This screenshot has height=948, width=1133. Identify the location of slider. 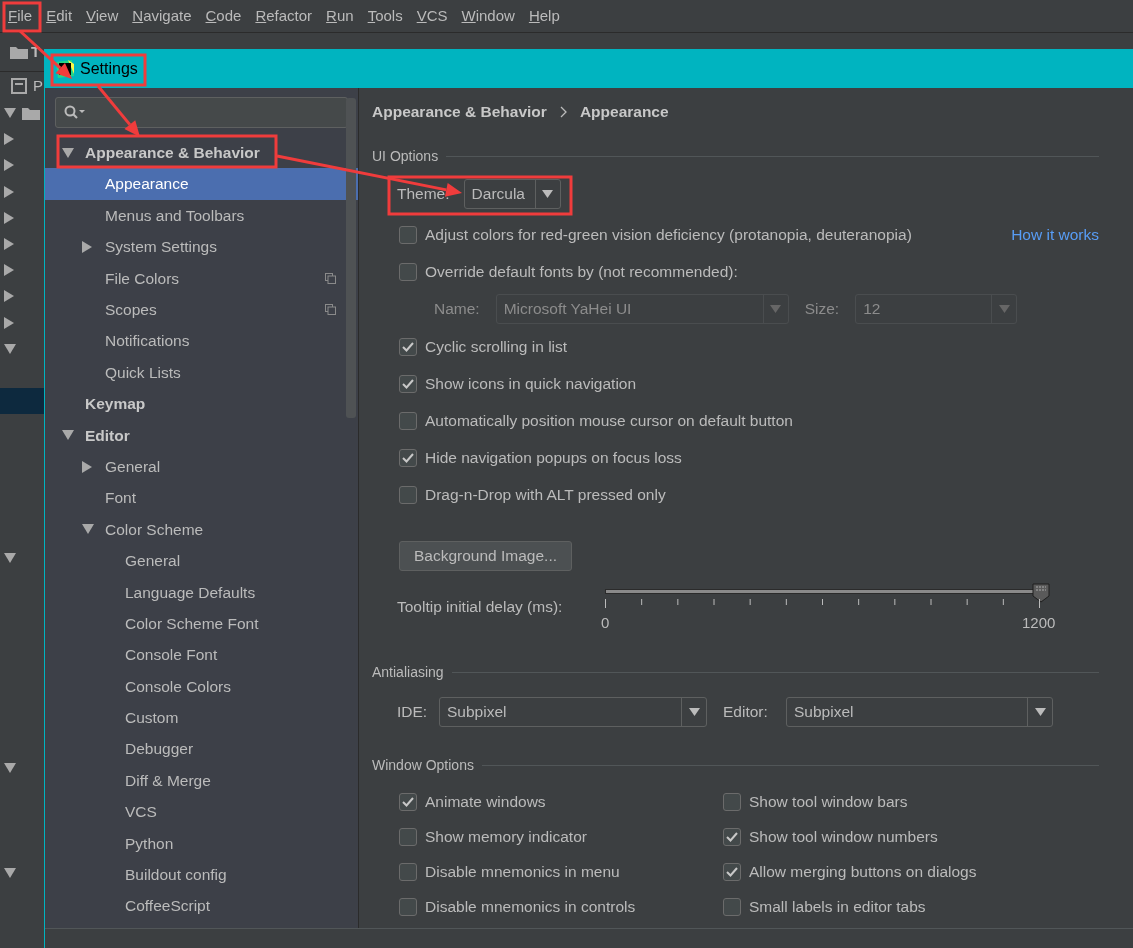
(827, 593).